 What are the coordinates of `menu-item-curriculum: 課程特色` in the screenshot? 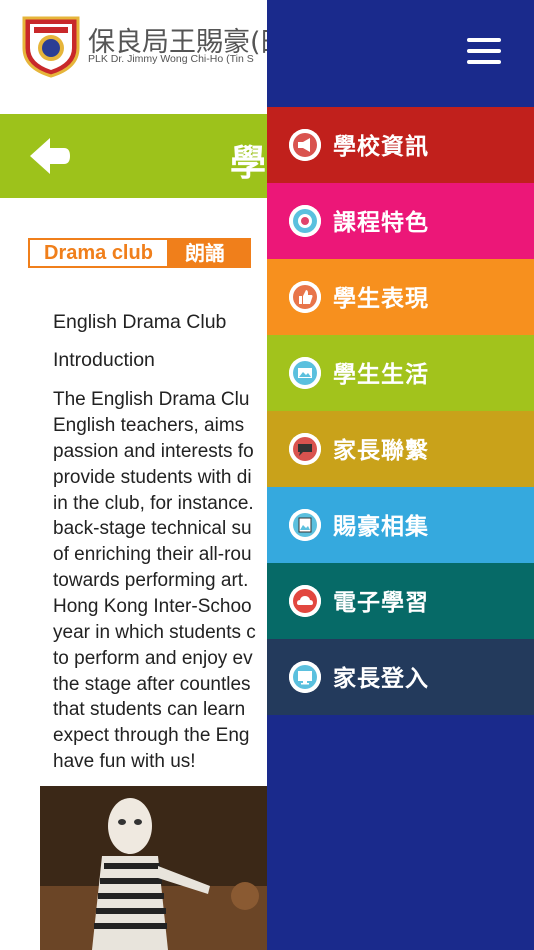 It's located at (400, 221).